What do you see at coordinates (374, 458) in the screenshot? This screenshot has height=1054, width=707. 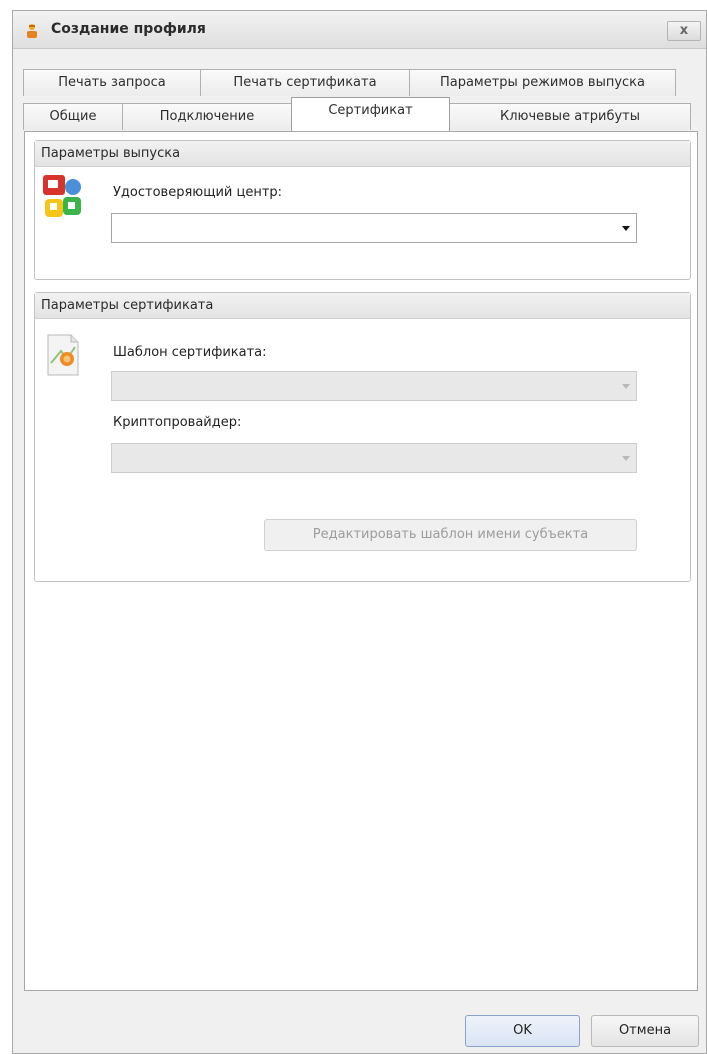 I see `csp-select` at bounding box center [374, 458].